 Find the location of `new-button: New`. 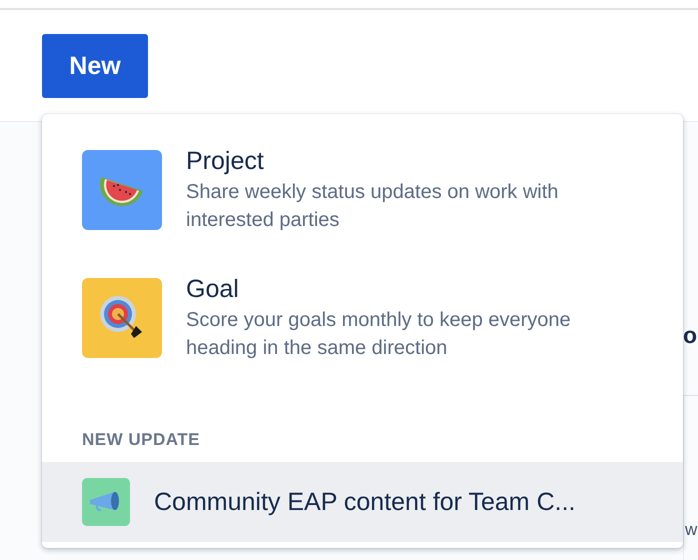

new-button: New is located at coordinates (95, 66).